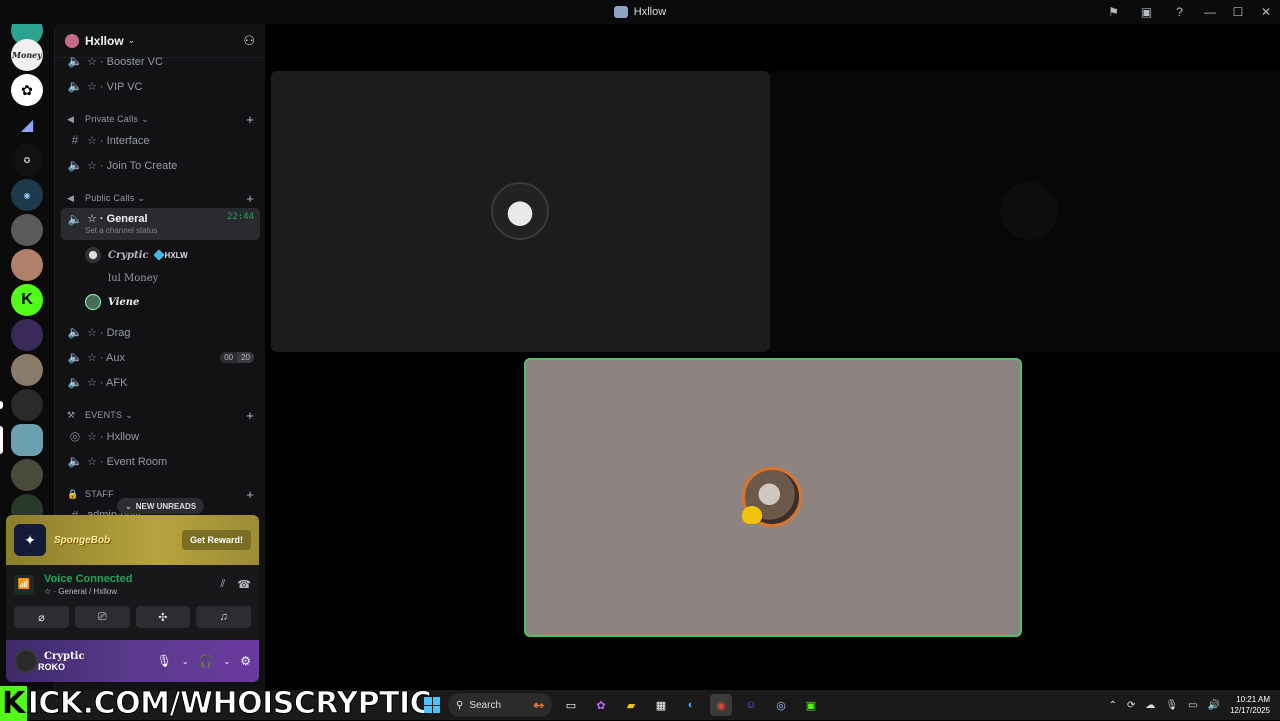 This screenshot has width=1280, height=721. Describe the element at coordinates (160, 86) in the screenshot. I see `channel-vip-vc: 🔈 ☆ · VIP VC` at that location.